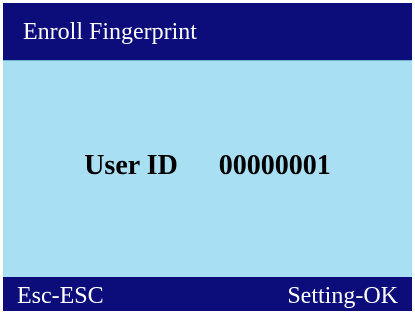 This screenshot has width=415, height=314. What do you see at coordinates (110, 32) in the screenshot?
I see `screen-title: Enroll Fingerprint` at bounding box center [110, 32].